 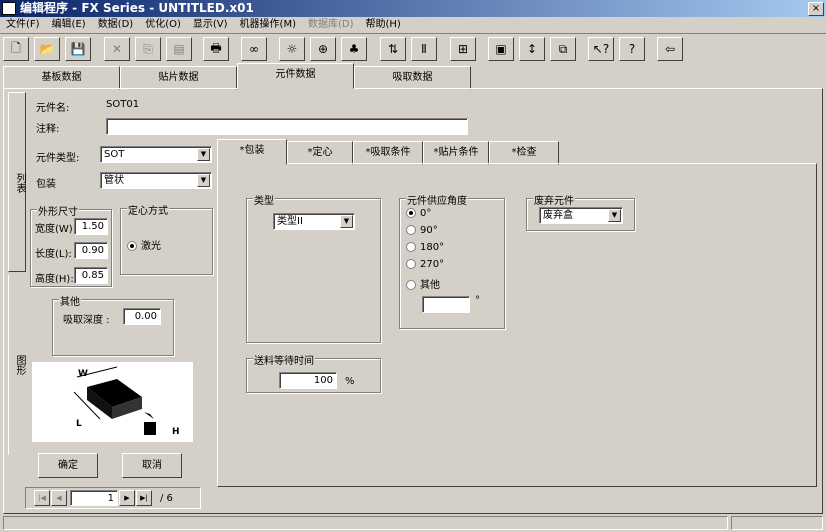 I want to click on side-tab-list: 列表, so click(x=17, y=182).